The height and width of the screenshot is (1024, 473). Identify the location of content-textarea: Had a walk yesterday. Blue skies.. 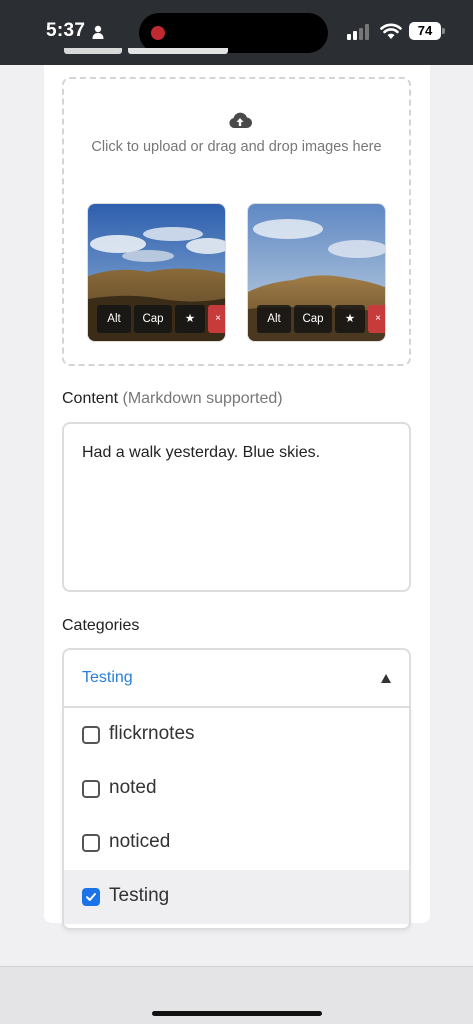
(236, 507).